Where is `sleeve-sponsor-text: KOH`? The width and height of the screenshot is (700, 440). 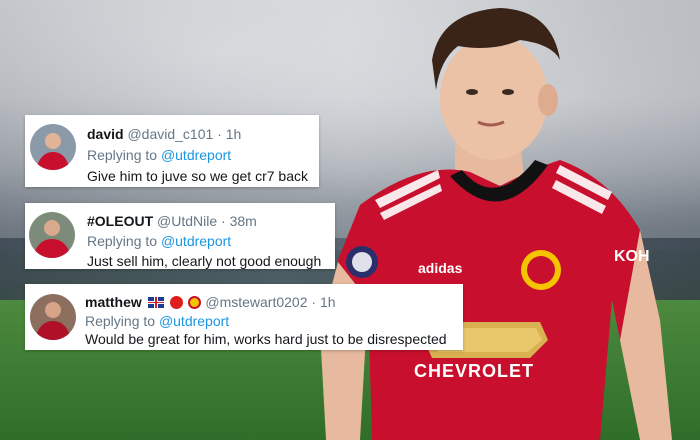
sleeve-sponsor-text: KOH is located at coordinates (632, 256).